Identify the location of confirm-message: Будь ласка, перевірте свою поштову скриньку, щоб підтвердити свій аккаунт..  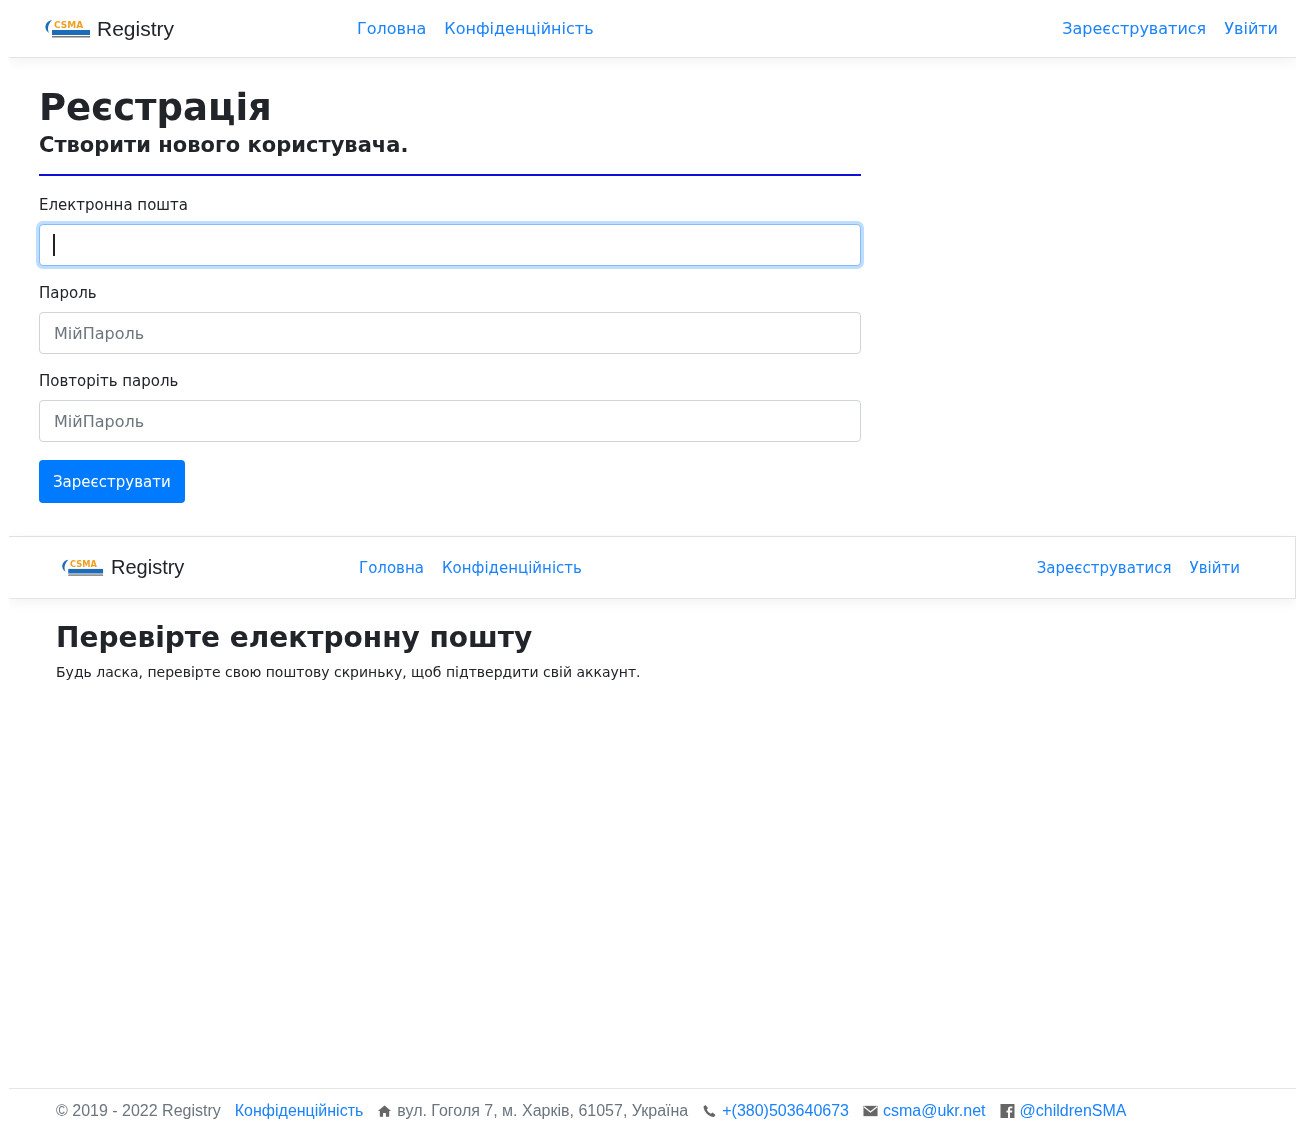
(349, 672).